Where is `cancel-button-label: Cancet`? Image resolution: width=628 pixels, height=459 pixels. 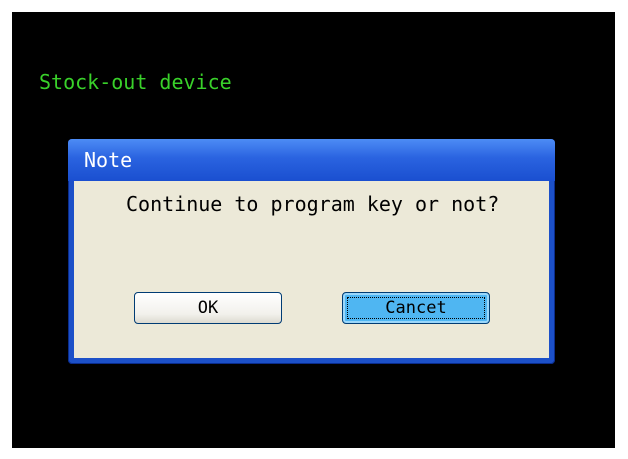
cancel-button-label: Cancet is located at coordinates (416, 308).